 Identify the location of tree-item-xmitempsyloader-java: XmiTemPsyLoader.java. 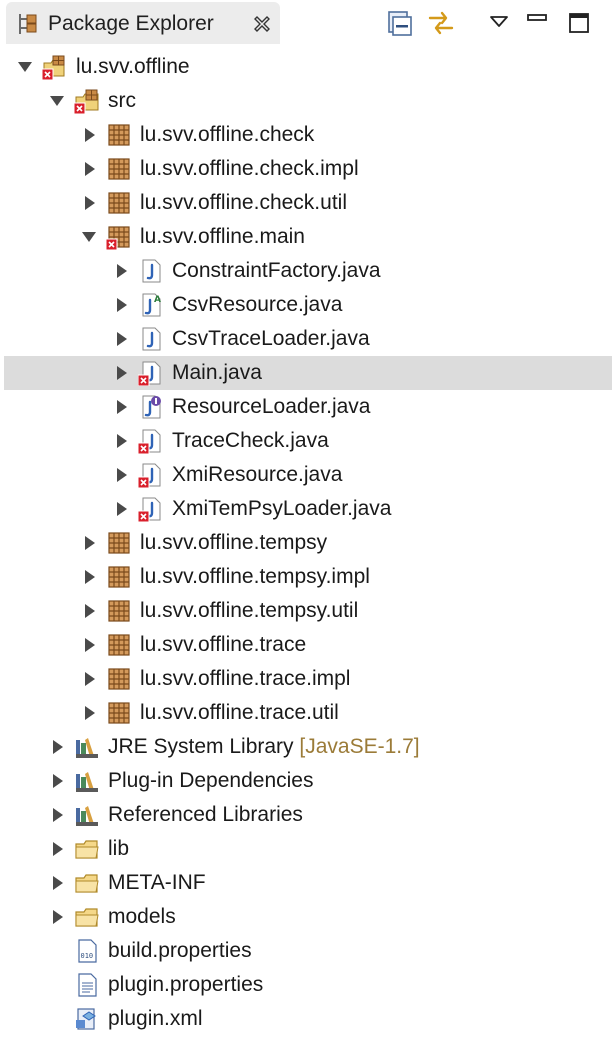
(308, 509).